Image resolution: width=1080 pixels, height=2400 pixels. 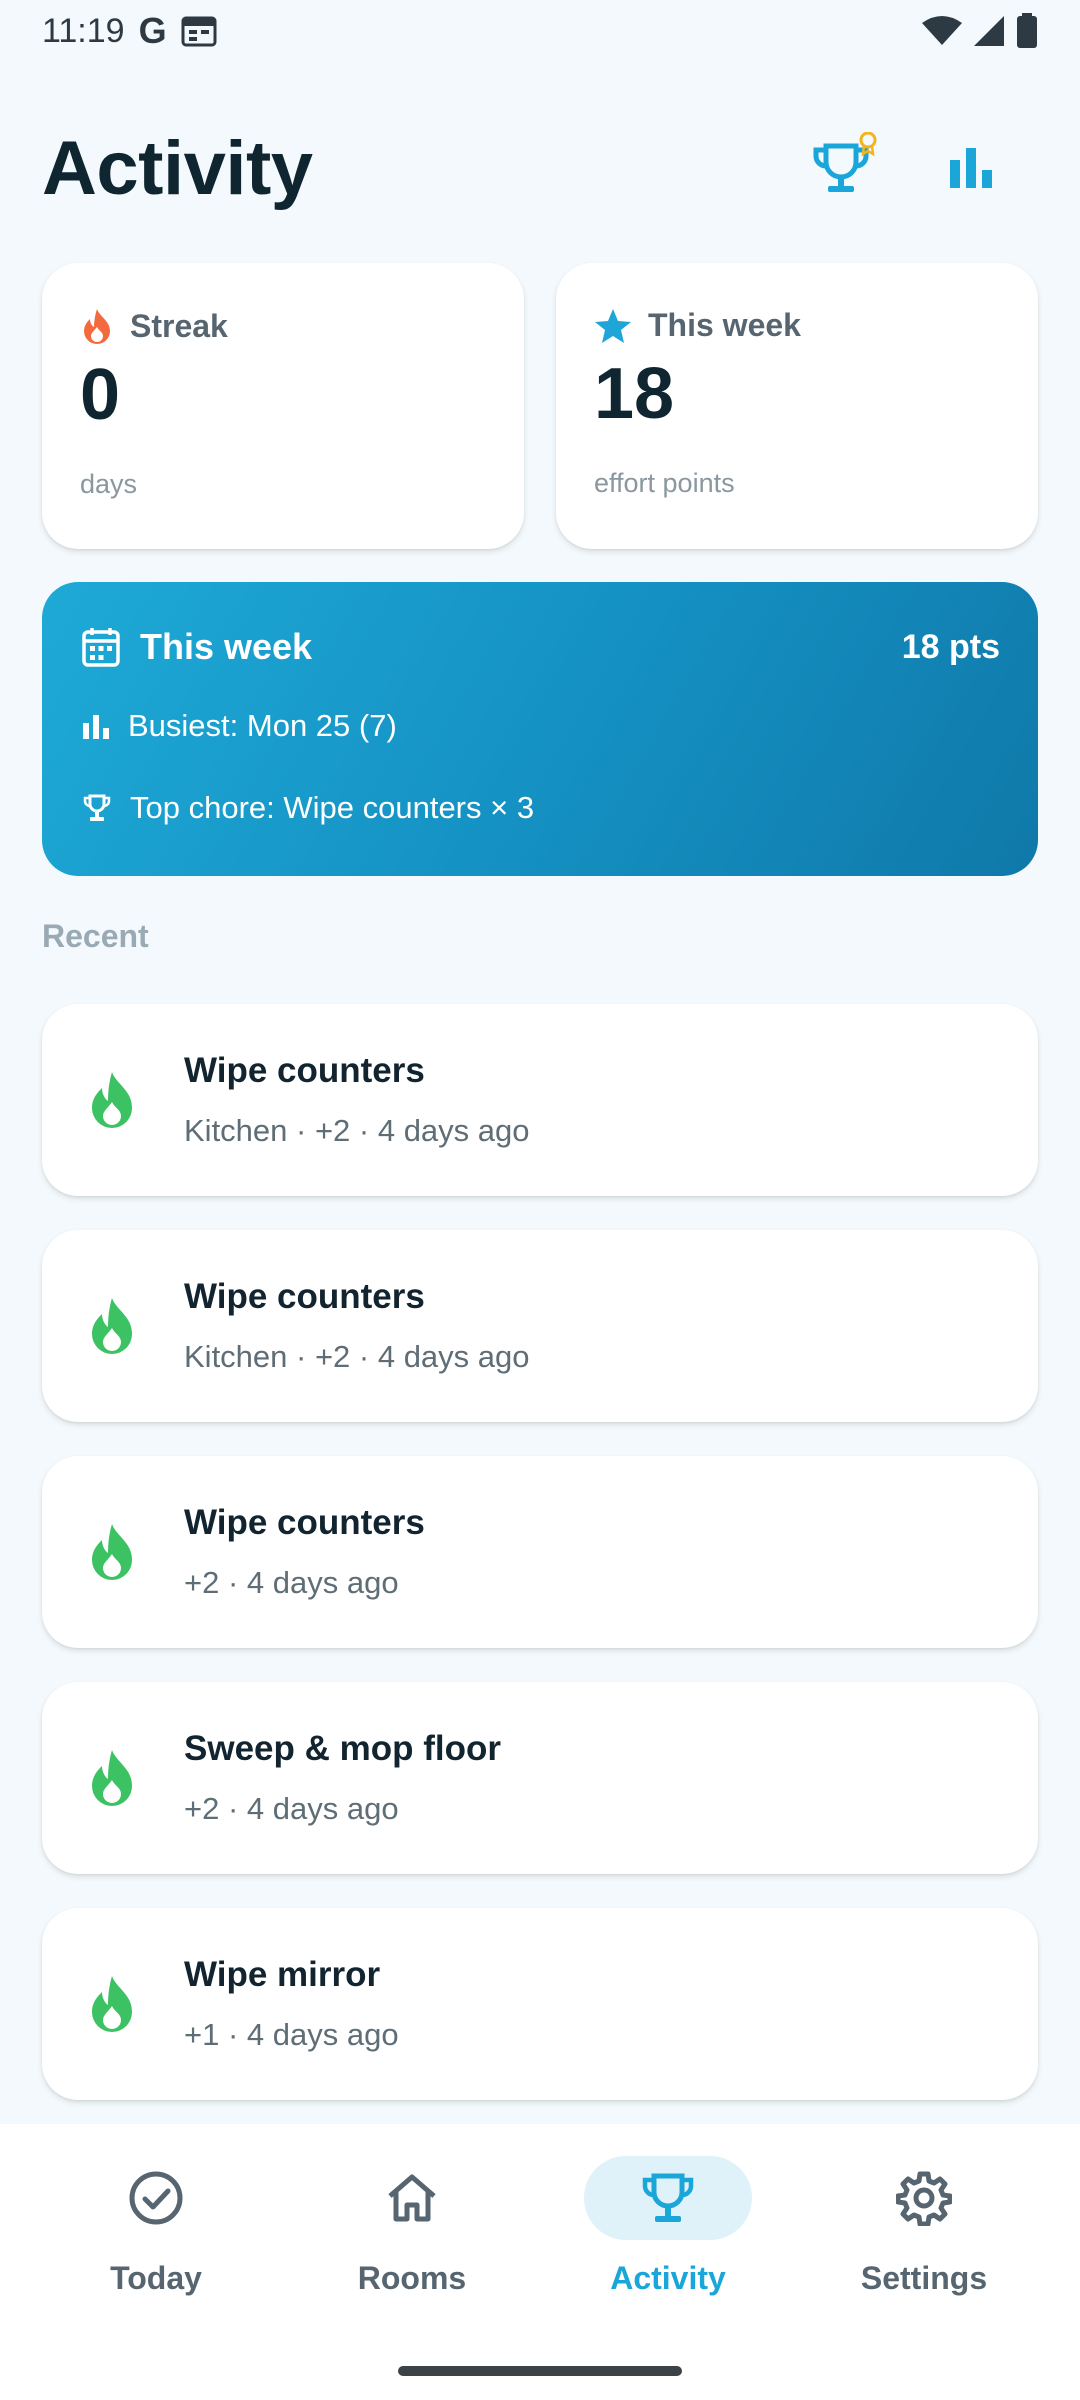 I want to click on status-right, so click(x=980, y=31).